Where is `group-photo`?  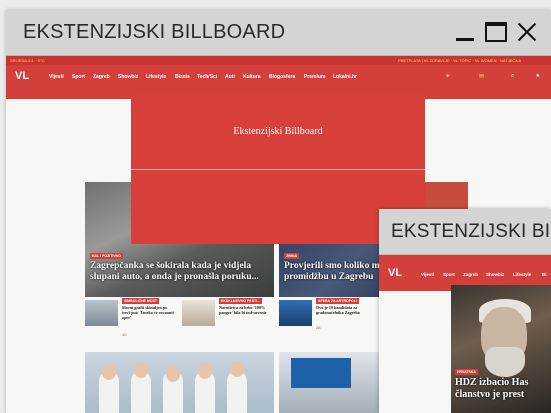 group-photo is located at coordinates (179, 382).